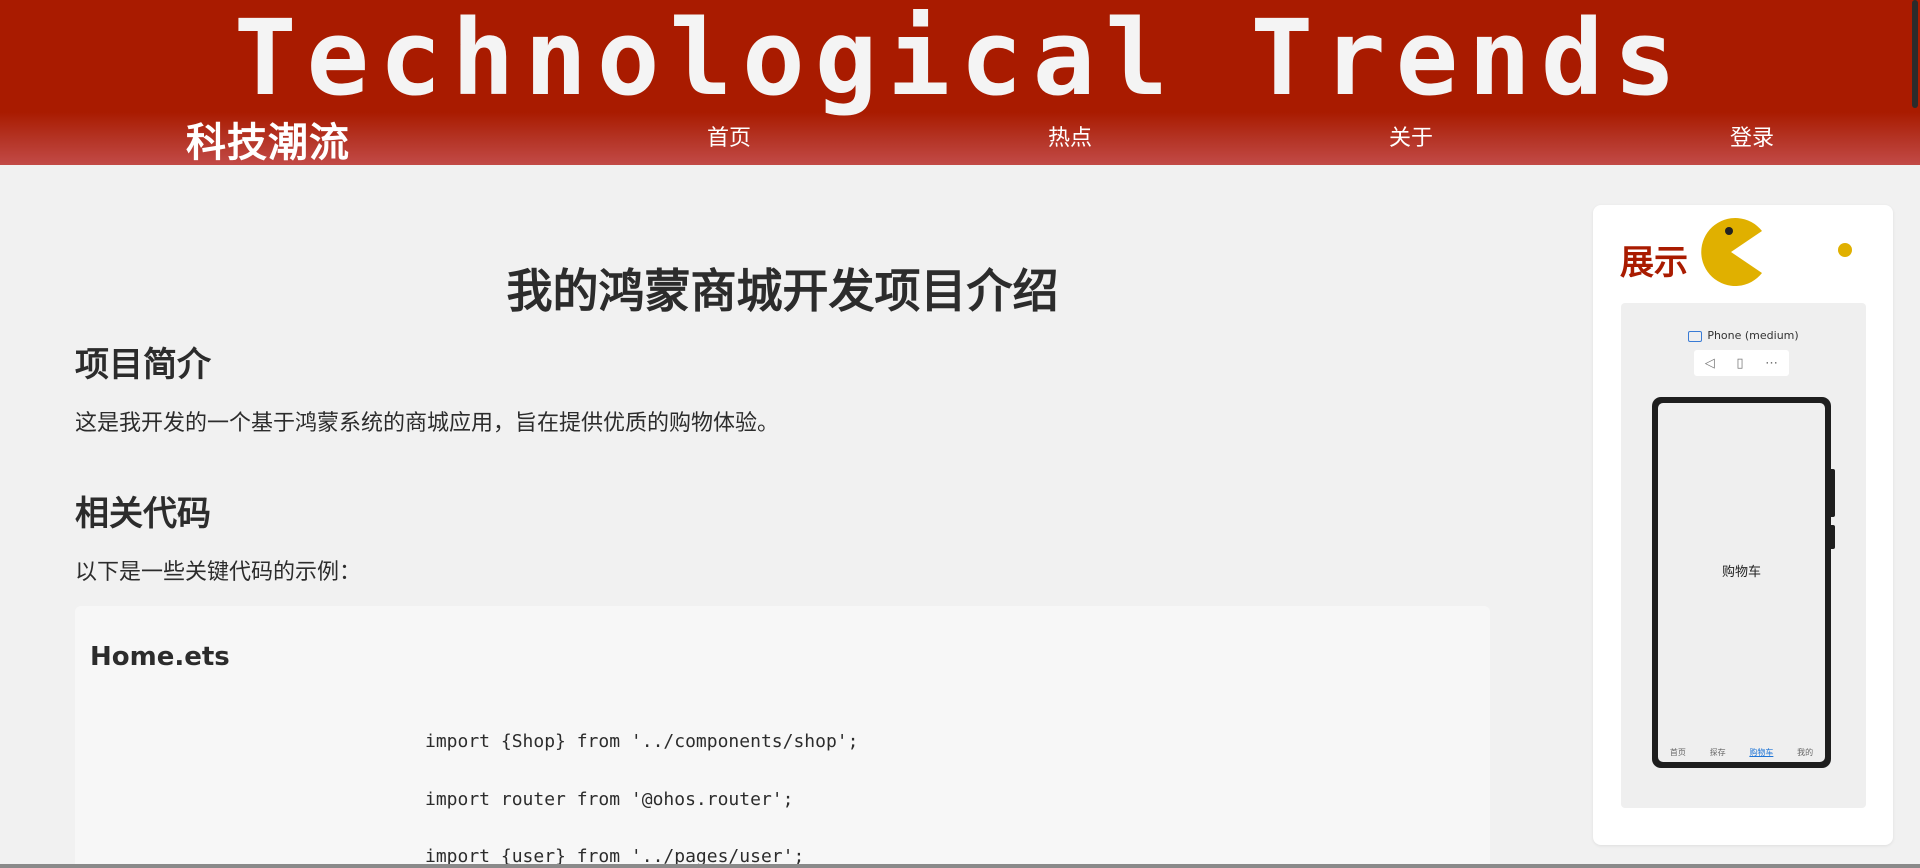 The image size is (1920, 868). Describe the element at coordinates (960, 59) in the screenshot. I see `brand-title: Technological Trends` at that location.